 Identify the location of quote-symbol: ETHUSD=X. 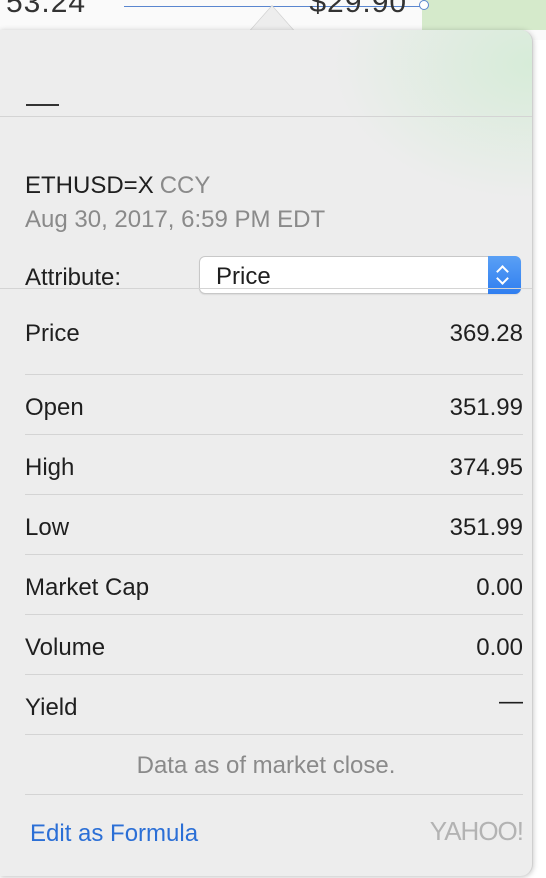
(89, 185).